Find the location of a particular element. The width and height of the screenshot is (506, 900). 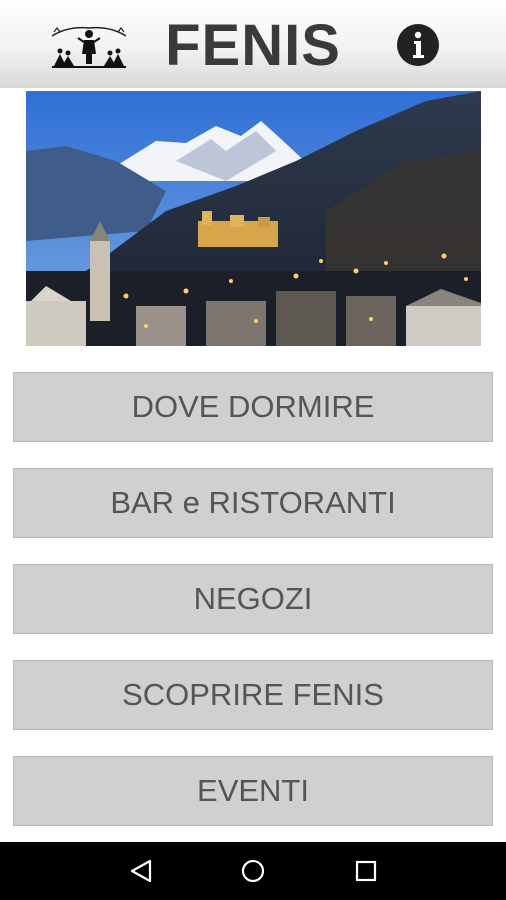

info-button is located at coordinates (418, 45).